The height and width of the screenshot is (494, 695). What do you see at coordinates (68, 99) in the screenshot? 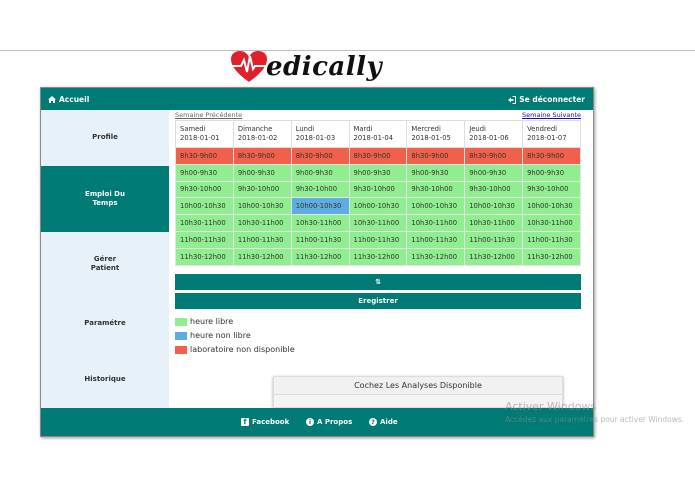
I see `home-link: Accueil` at bounding box center [68, 99].